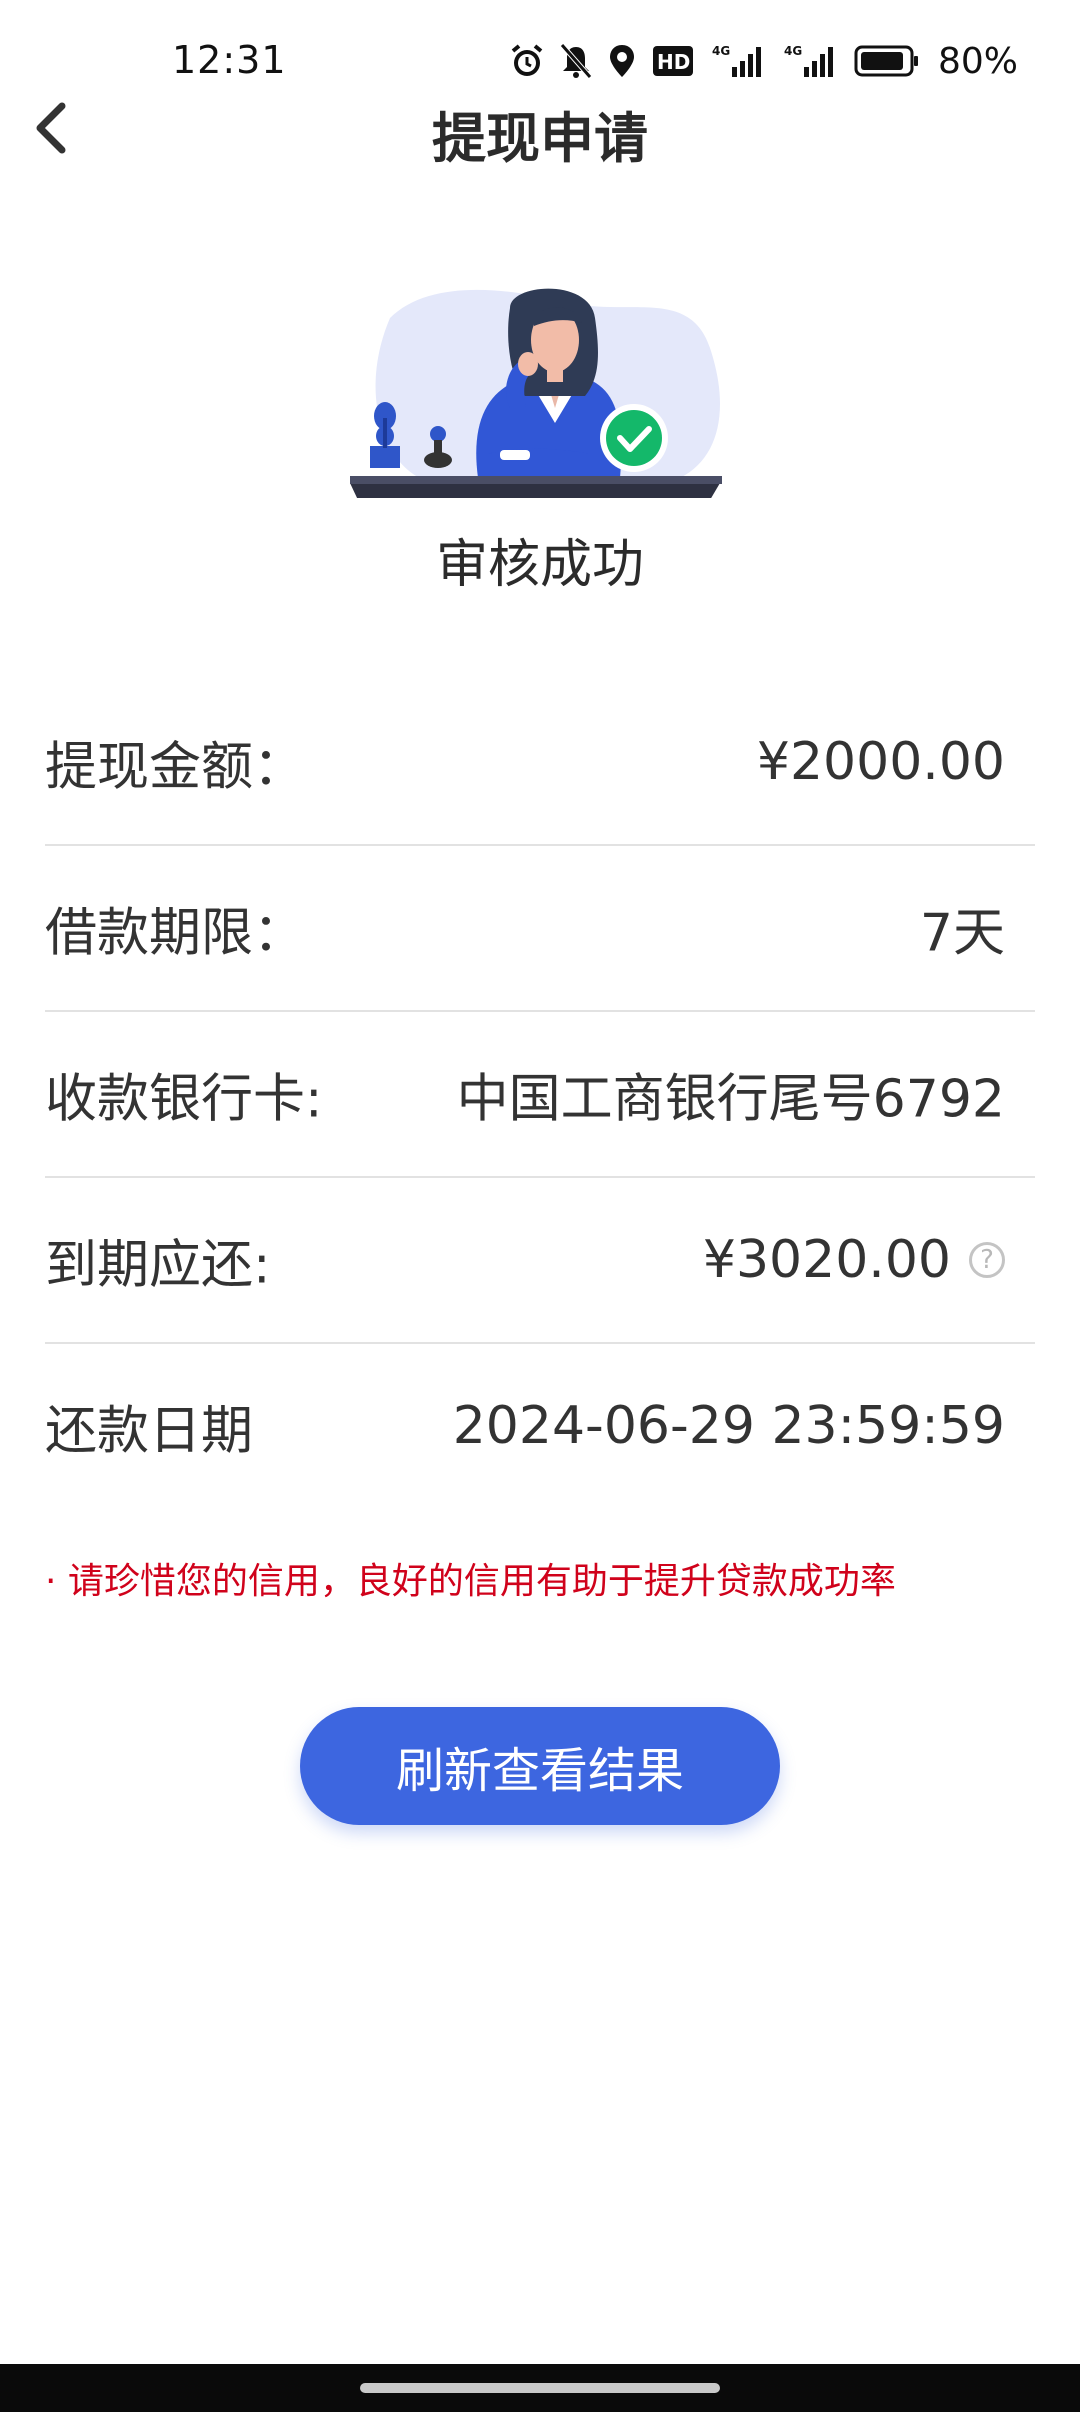 This screenshot has width=1080, height=2412. What do you see at coordinates (184, 1099) in the screenshot?
I see `detail-label: 收款银行卡:` at bounding box center [184, 1099].